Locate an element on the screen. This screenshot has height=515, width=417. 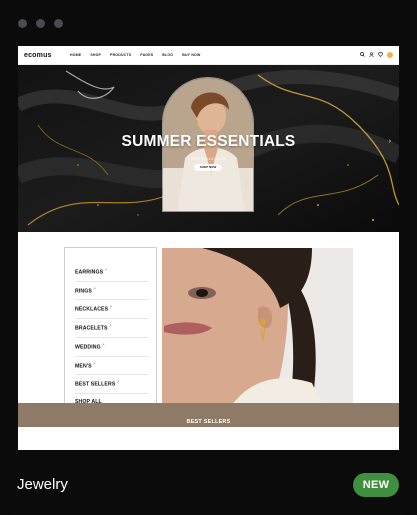
hero-title: SUMMER ESSENTIALS is located at coordinates (208, 141).